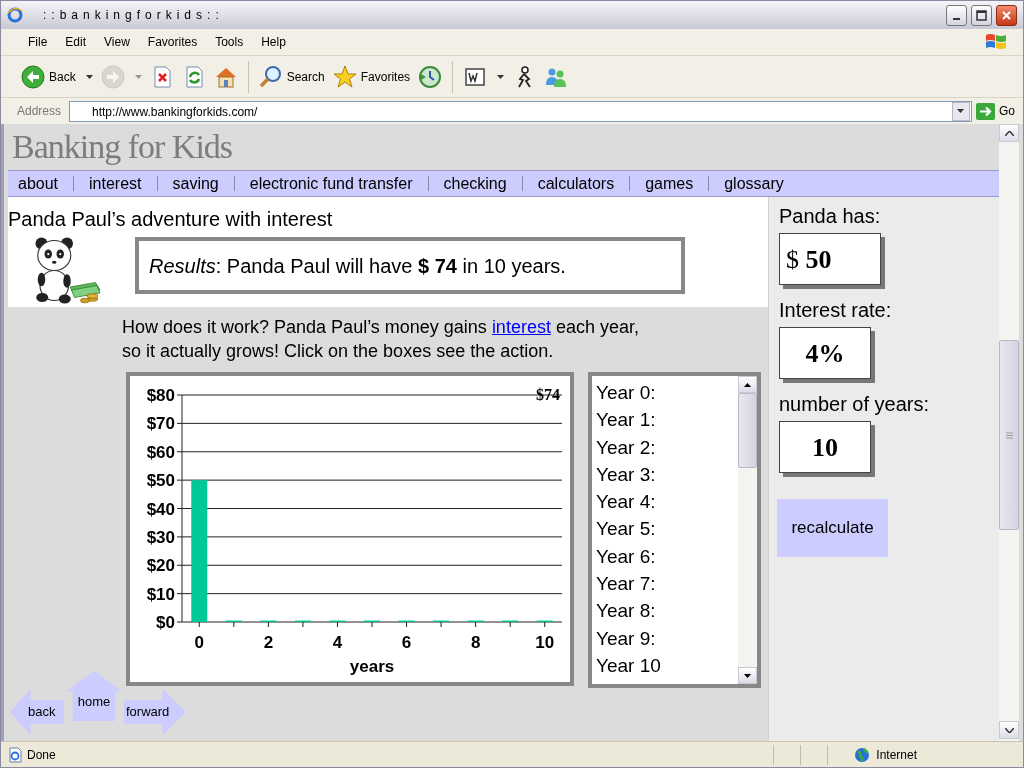  What do you see at coordinates (117, 42) in the screenshot?
I see `menu-item: View` at bounding box center [117, 42].